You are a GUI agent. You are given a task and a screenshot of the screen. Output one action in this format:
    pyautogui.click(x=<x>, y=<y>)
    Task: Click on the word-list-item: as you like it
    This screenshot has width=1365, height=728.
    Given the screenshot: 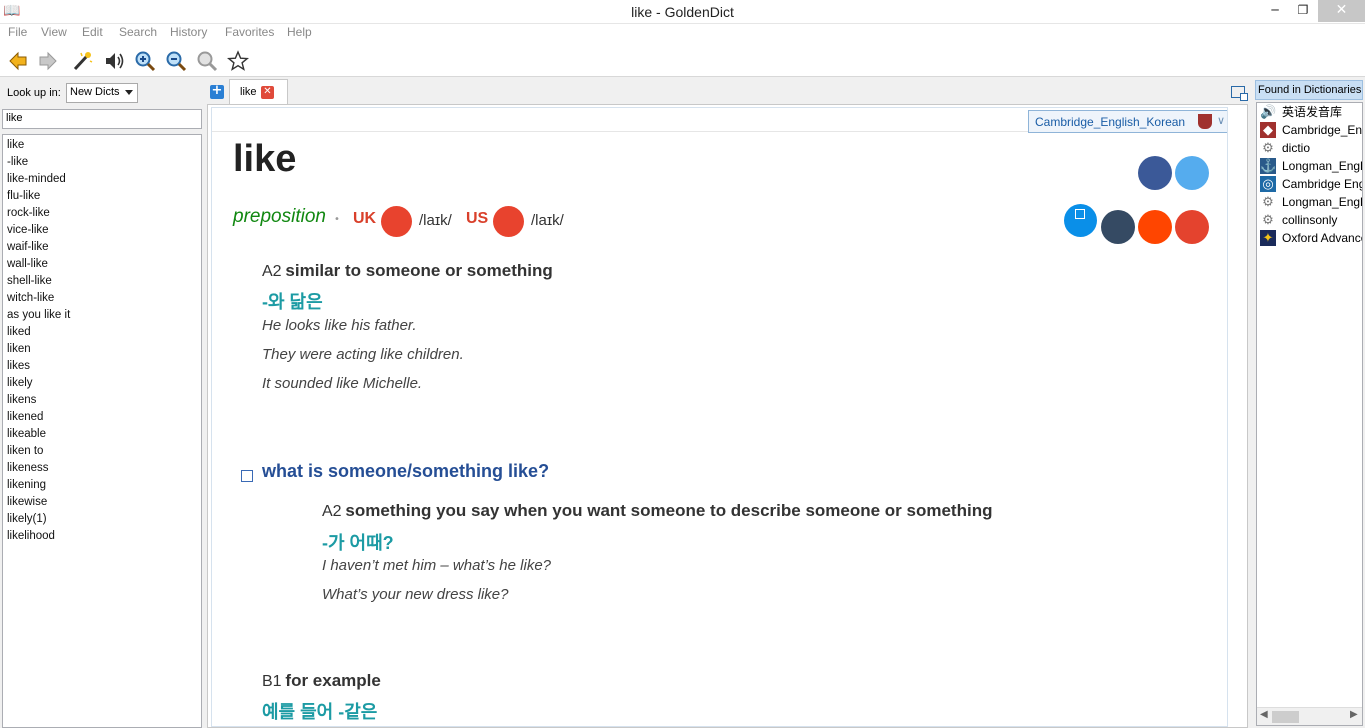 What is the action you would take?
    pyautogui.click(x=102, y=315)
    